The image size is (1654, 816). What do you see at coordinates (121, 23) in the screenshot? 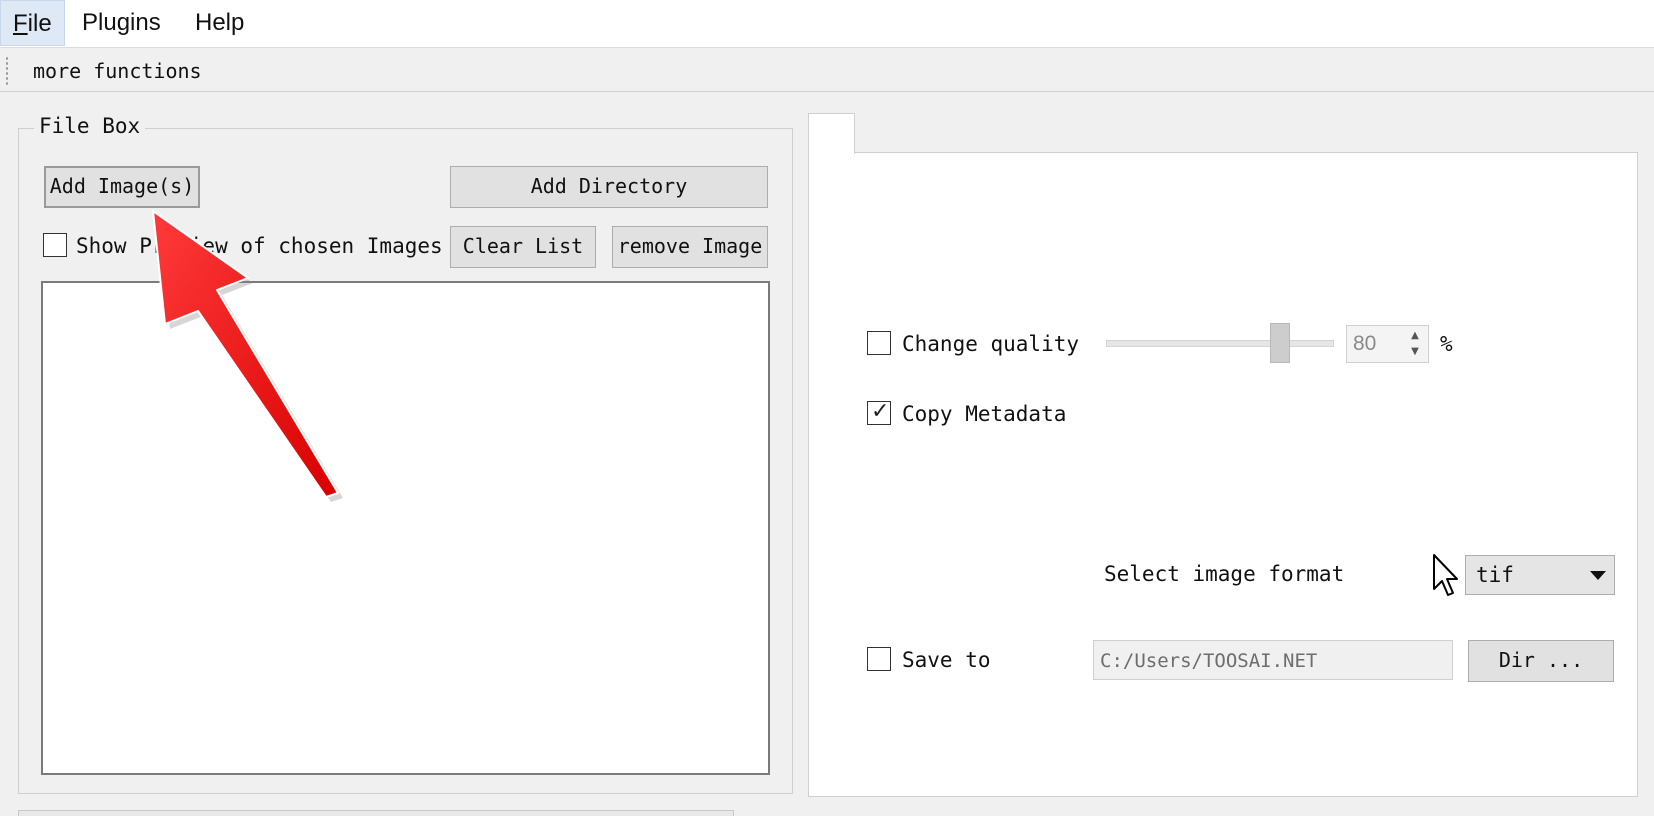
I see `menu-plugins: Plugins` at bounding box center [121, 23].